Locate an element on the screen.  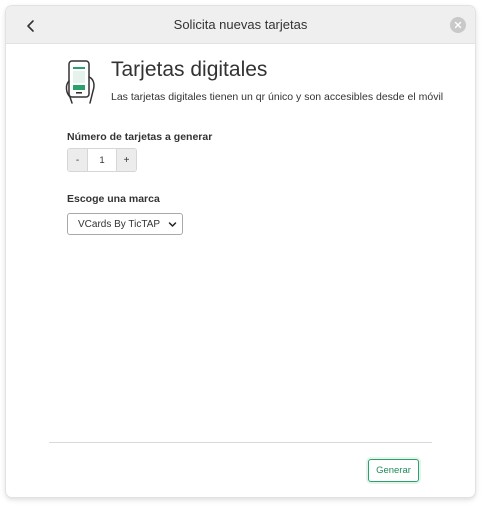
brand-label: Escoge una marca is located at coordinates (113, 199).